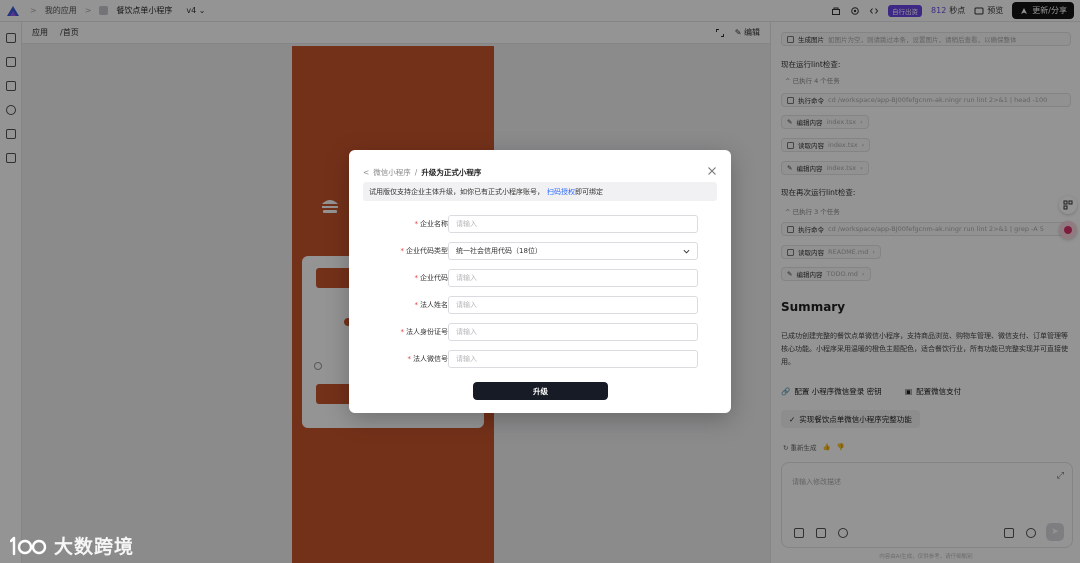 This screenshot has height=563, width=1080. Describe the element at coordinates (424, 251) in the screenshot. I see `code-type-label: * 企业代码类型` at that location.